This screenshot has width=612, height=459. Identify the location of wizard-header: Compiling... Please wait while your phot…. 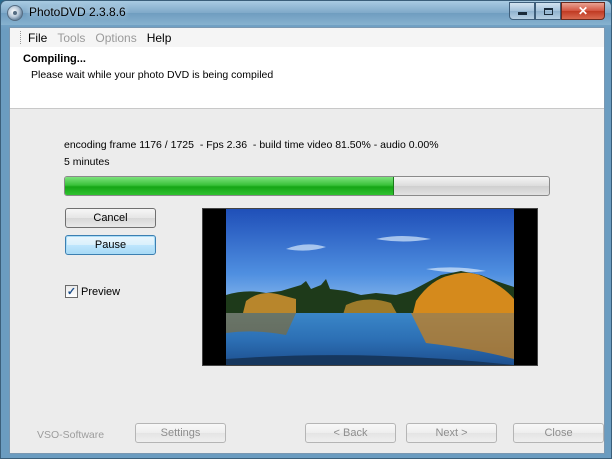
(307, 78).